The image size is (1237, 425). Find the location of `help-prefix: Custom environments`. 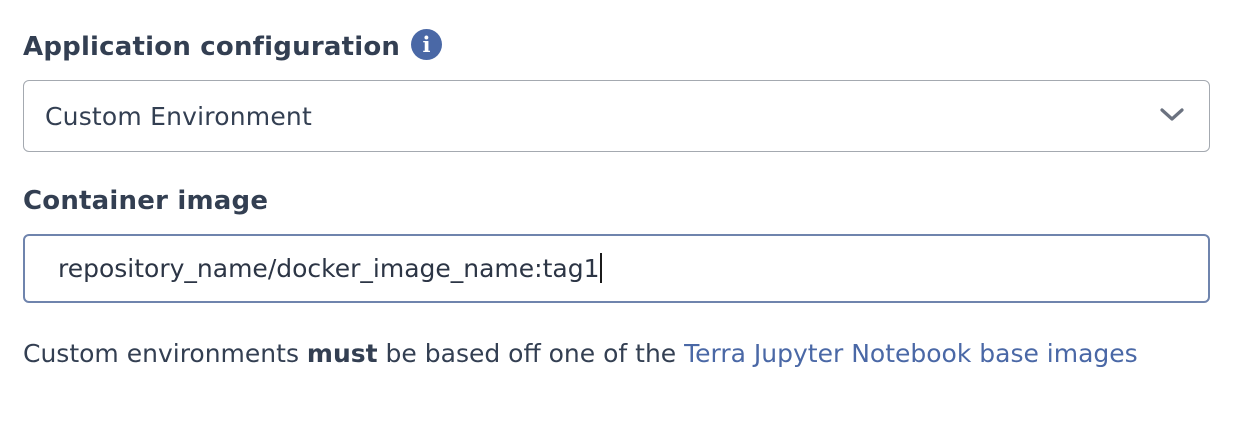

help-prefix: Custom environments is located at coordinates (165, 353).